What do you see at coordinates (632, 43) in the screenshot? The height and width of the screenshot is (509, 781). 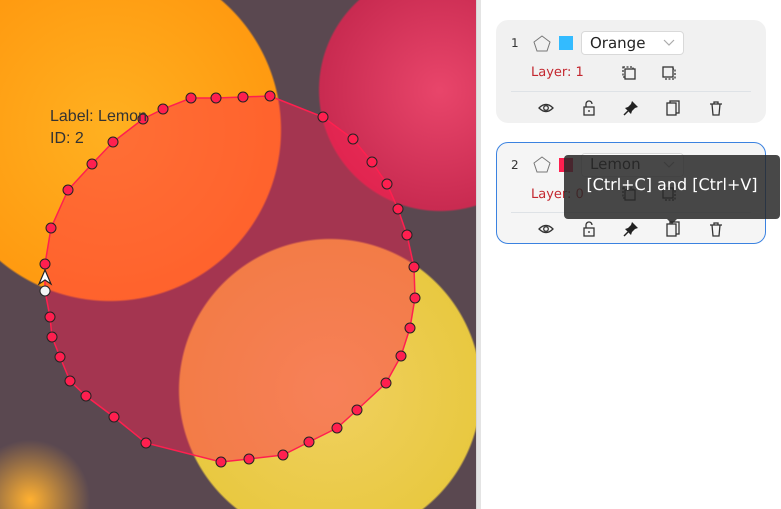 I see `label-dropdown: Orange` at bounding box center [632, 43].